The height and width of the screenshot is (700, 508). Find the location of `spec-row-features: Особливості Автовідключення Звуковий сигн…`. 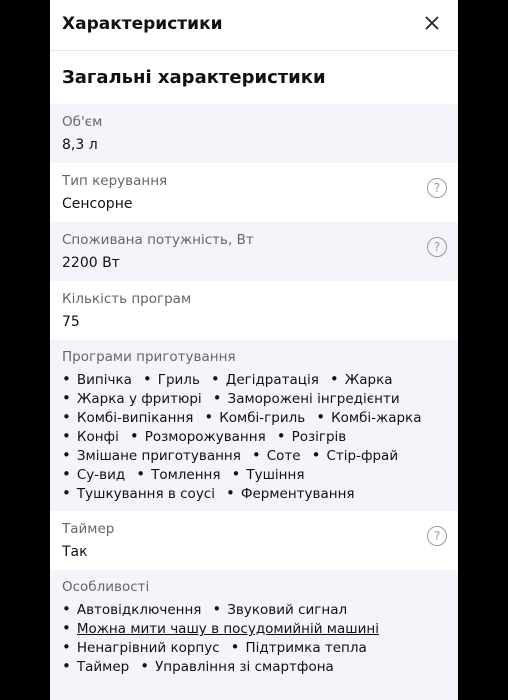

spec-row-features: Особливості Автовідключення Звуковий сигн… is located at coordinates (254, 635).